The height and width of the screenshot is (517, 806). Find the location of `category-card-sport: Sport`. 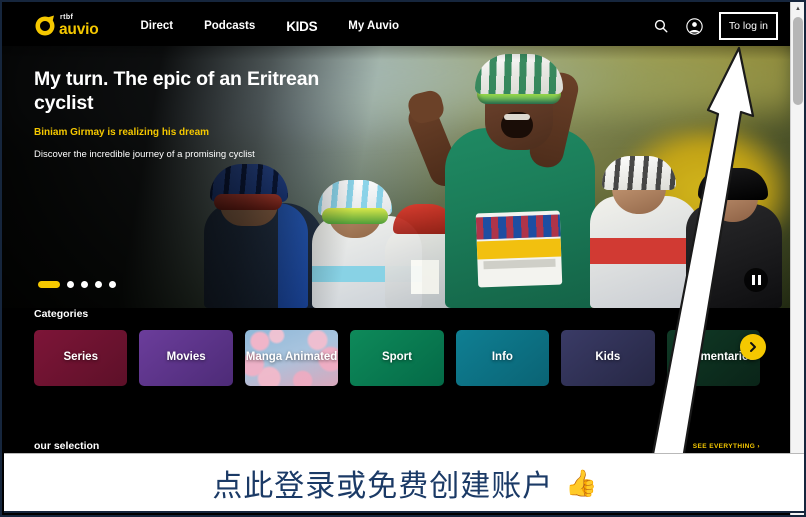

category-card-sport: Sport is located at coordinates (397, 358).